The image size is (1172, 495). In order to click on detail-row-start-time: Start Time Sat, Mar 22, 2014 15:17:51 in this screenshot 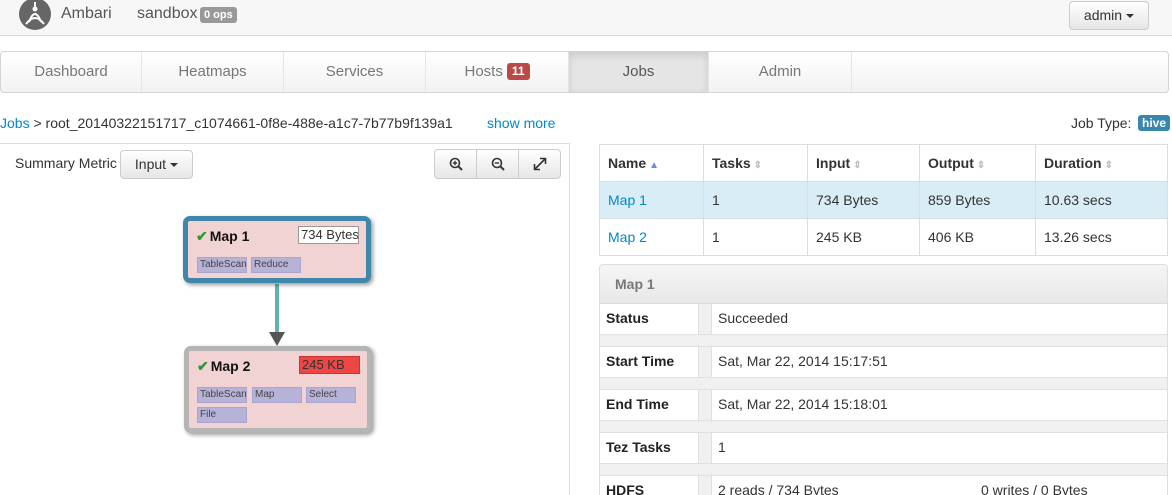, I will do `click(883, 362)`.